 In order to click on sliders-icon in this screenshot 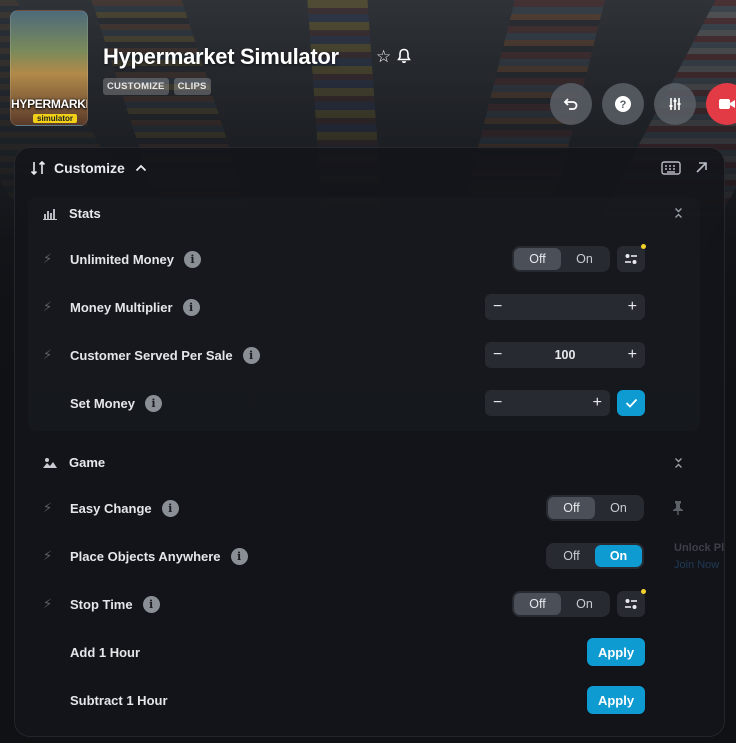, I will do `click(675, 104)`.